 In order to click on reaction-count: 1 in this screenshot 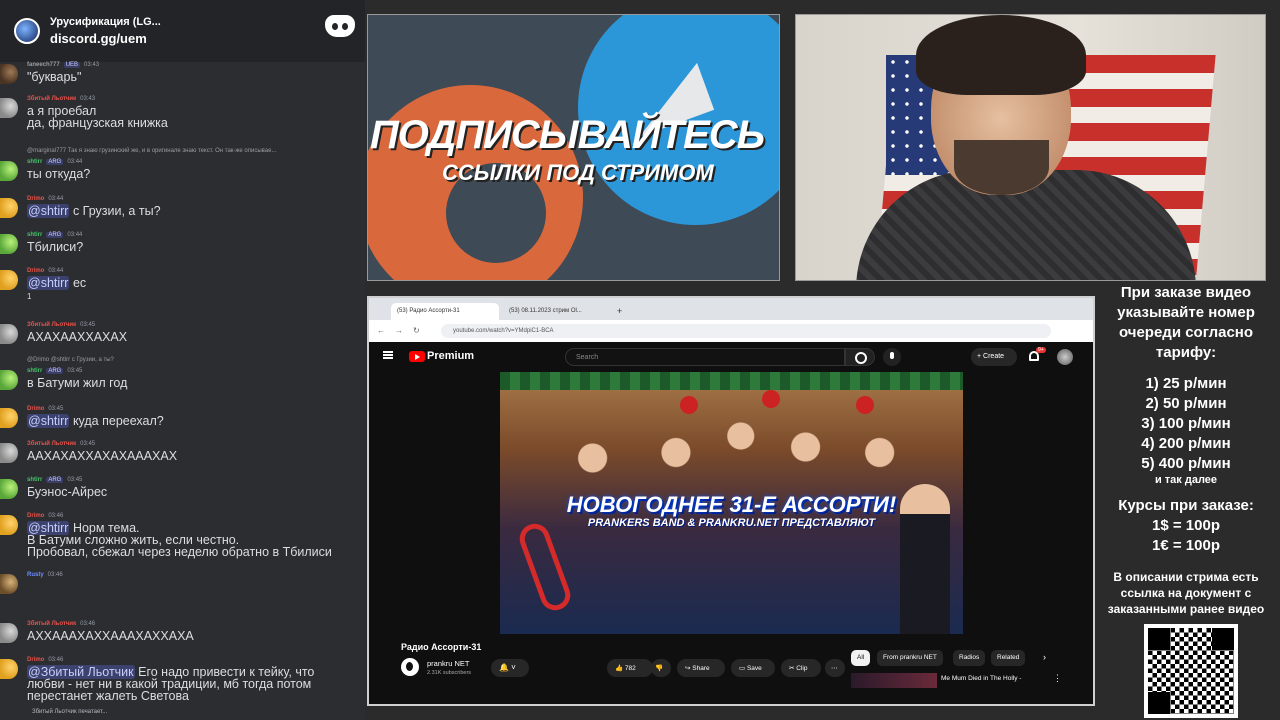, I will do `click(29, 297)`.